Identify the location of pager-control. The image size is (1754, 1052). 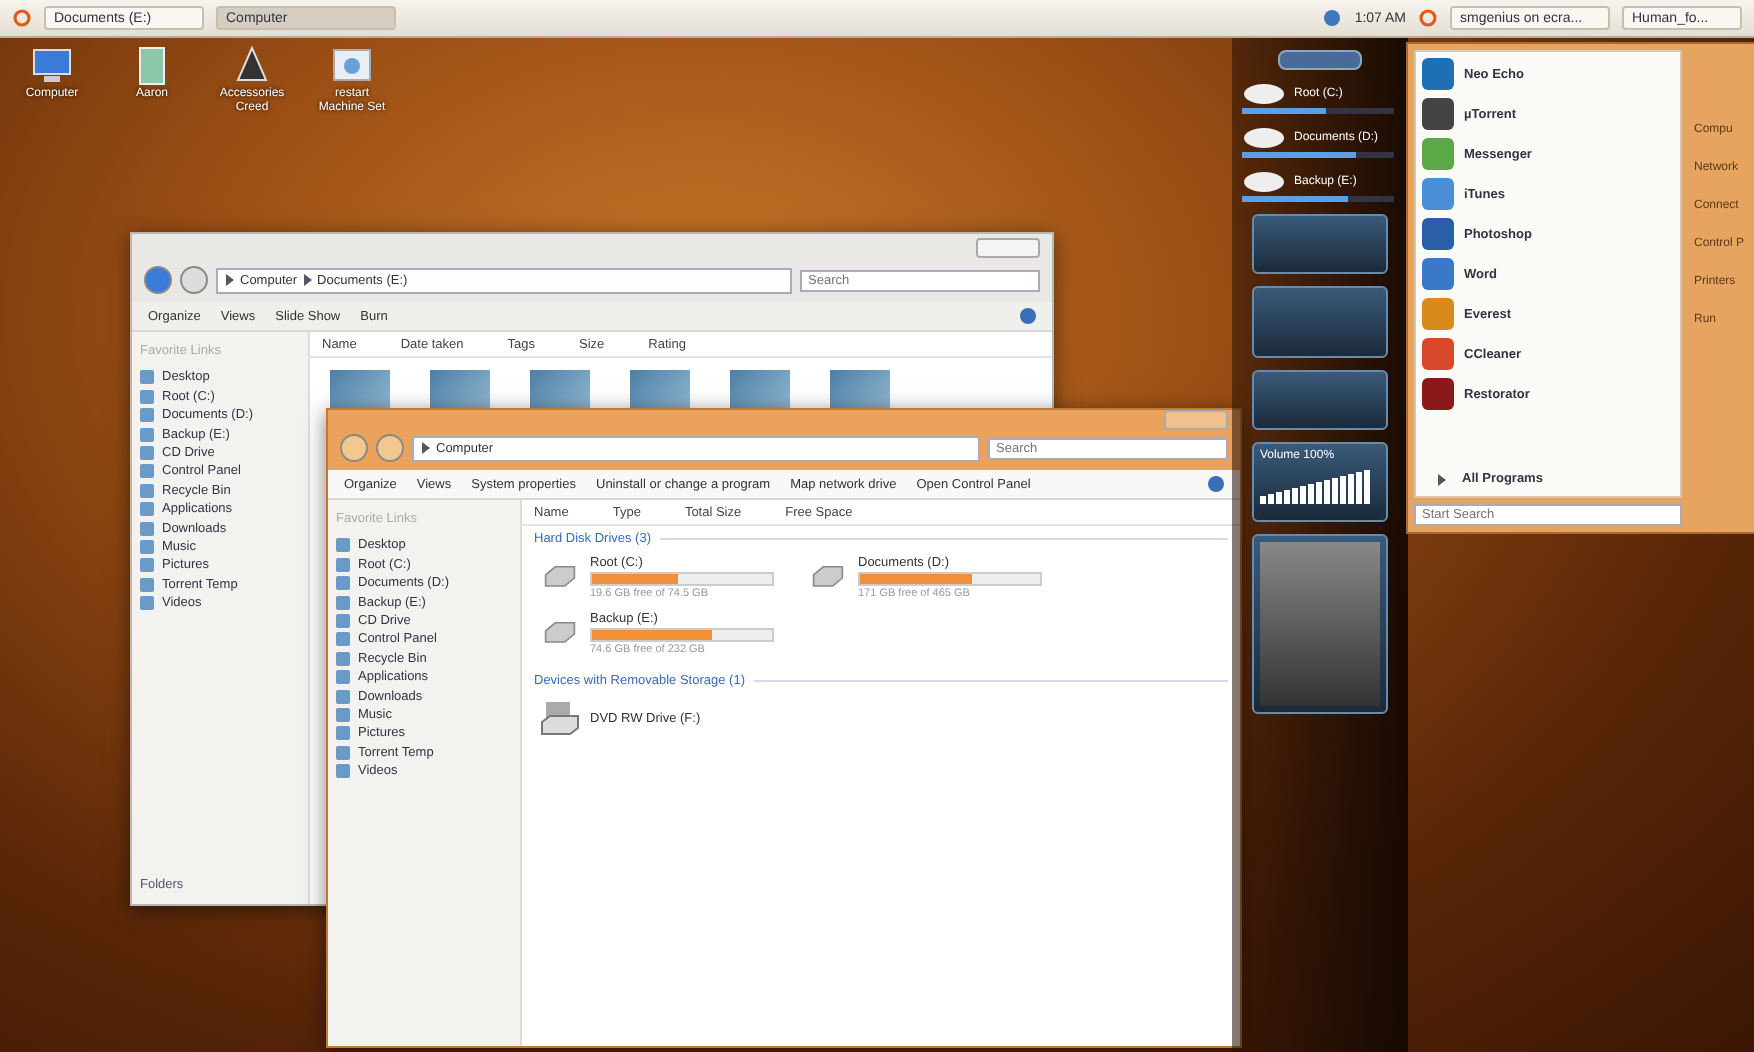
(1320, 60).